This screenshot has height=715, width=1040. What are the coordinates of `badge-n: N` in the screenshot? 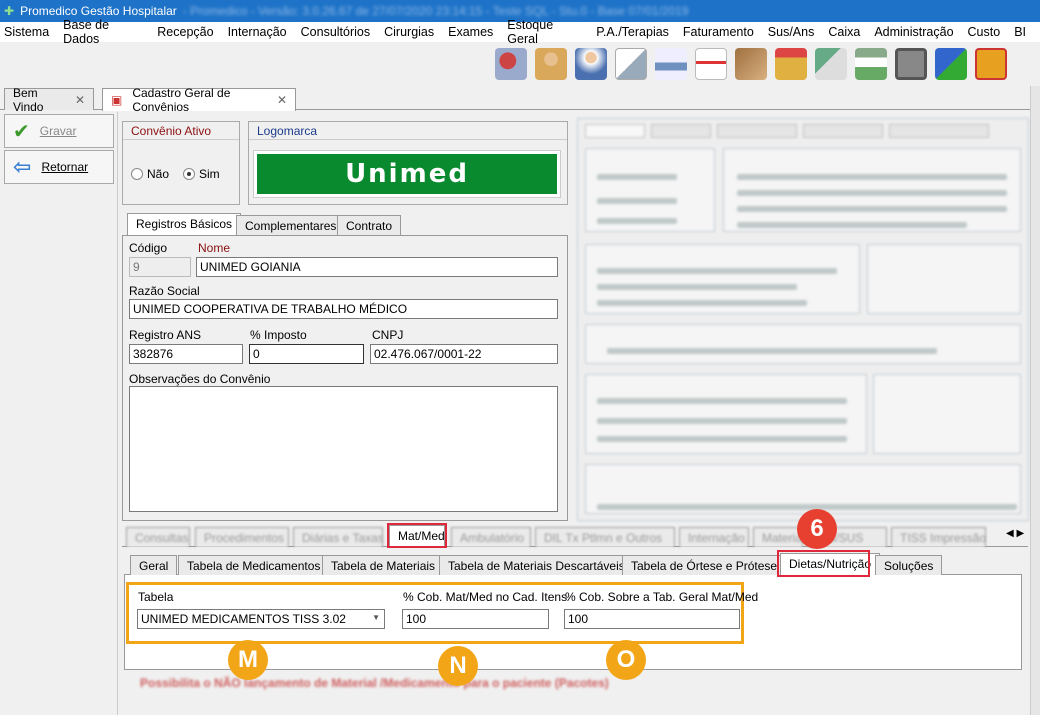 It's located at (458, 666).